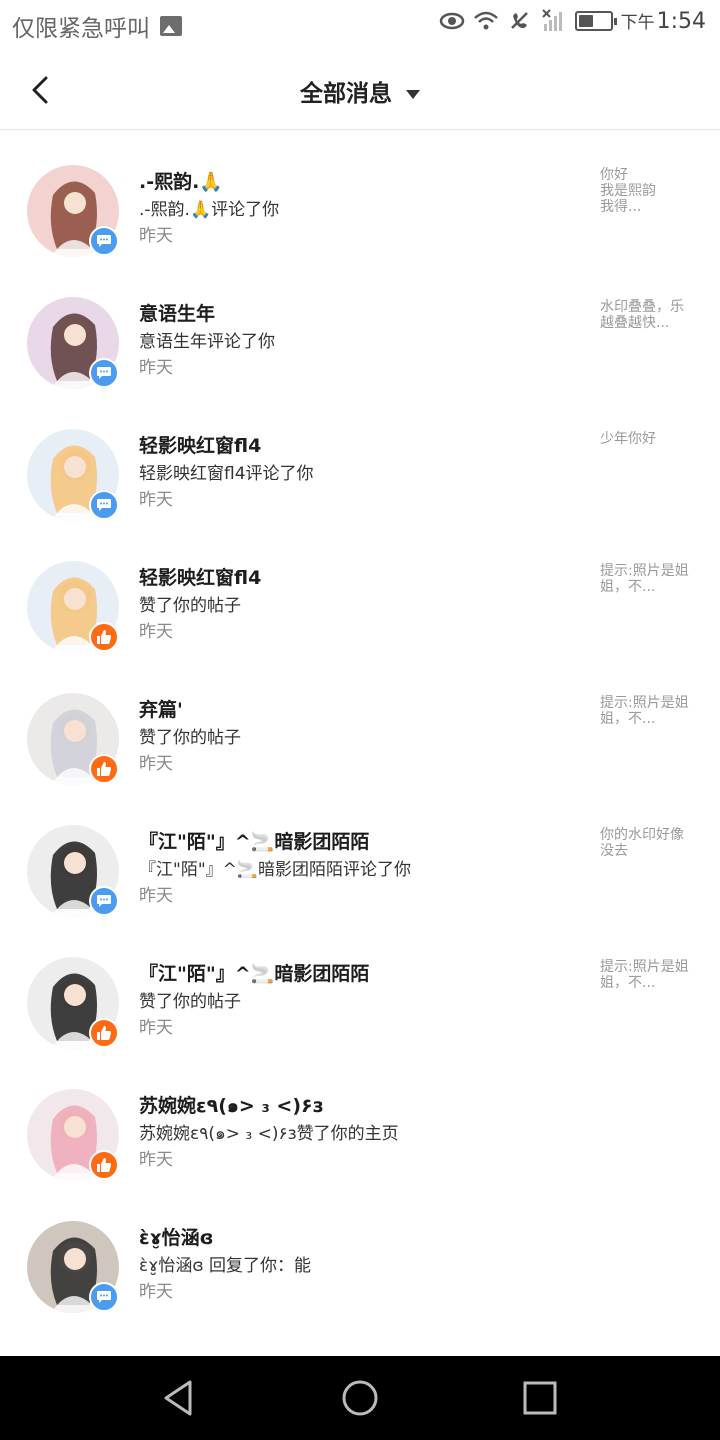 The width and height of the screenshot is (720, 1440). What do you see at coordinates (572, 21) in the screenshot?
I see `status-right: 下午1:54` at bounding box center [572, 21].